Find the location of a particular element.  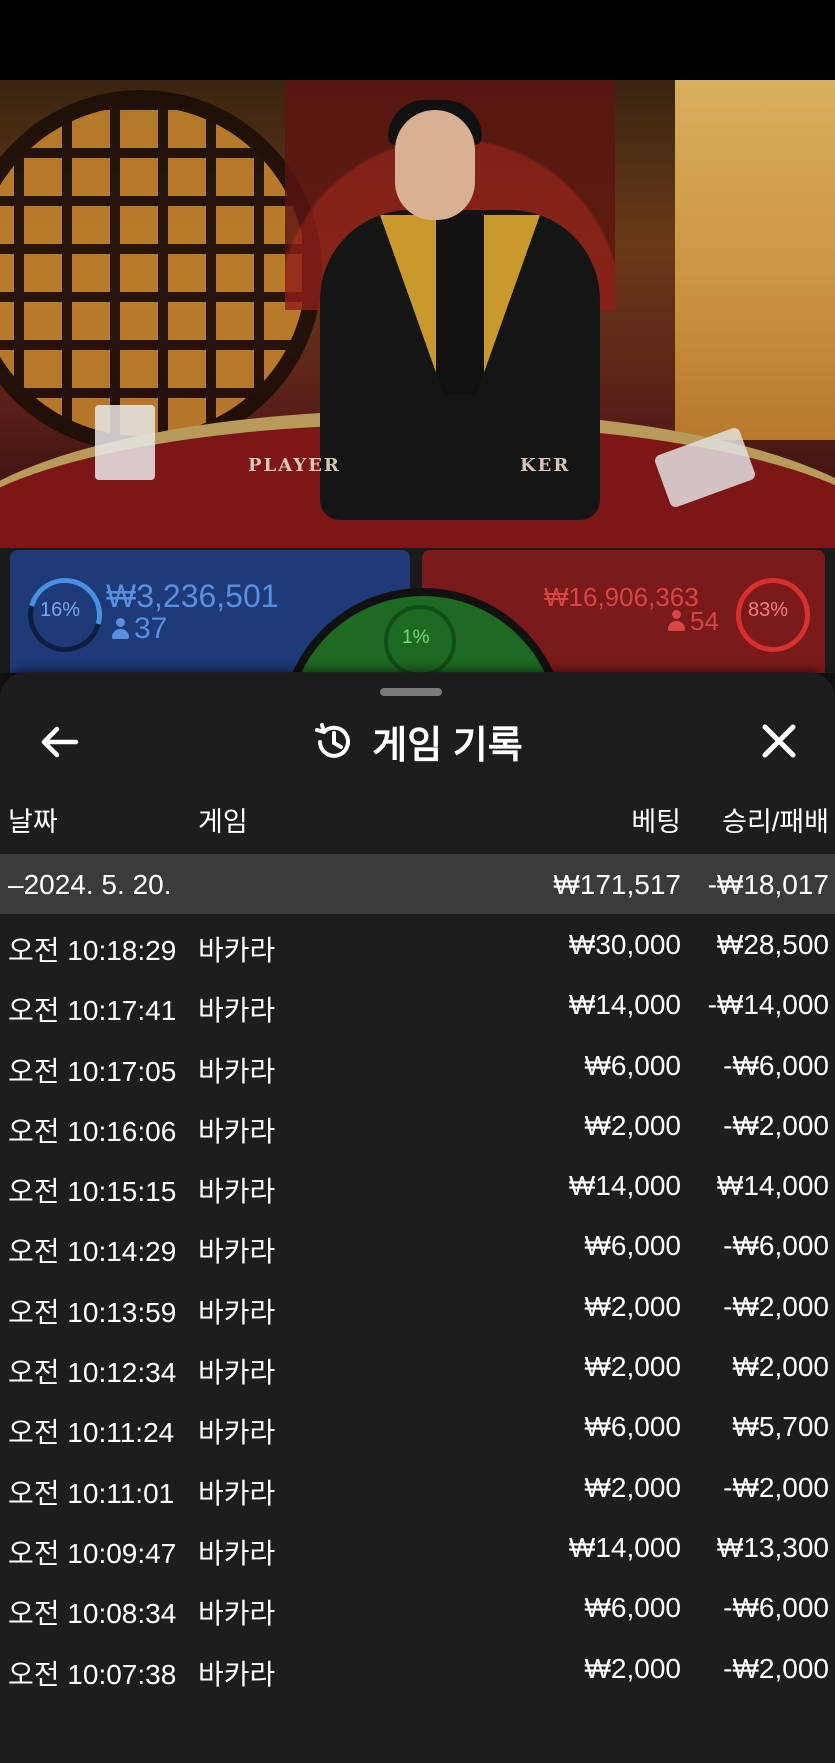

player-total-amount: ₩3,236,501 is located at coordinates (192, 596).